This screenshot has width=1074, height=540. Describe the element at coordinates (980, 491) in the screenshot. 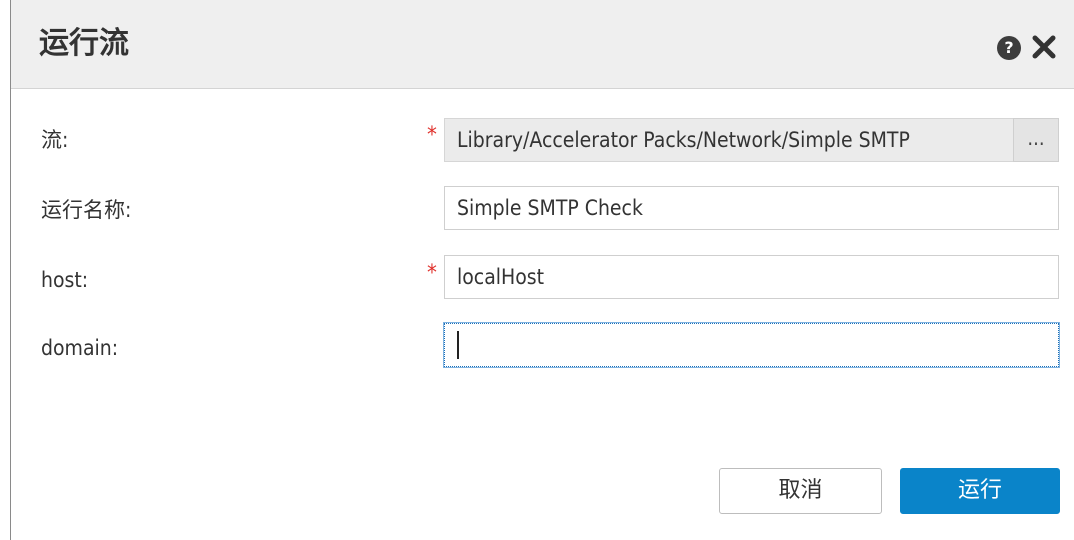

I see `run-button: 运行` at that location.